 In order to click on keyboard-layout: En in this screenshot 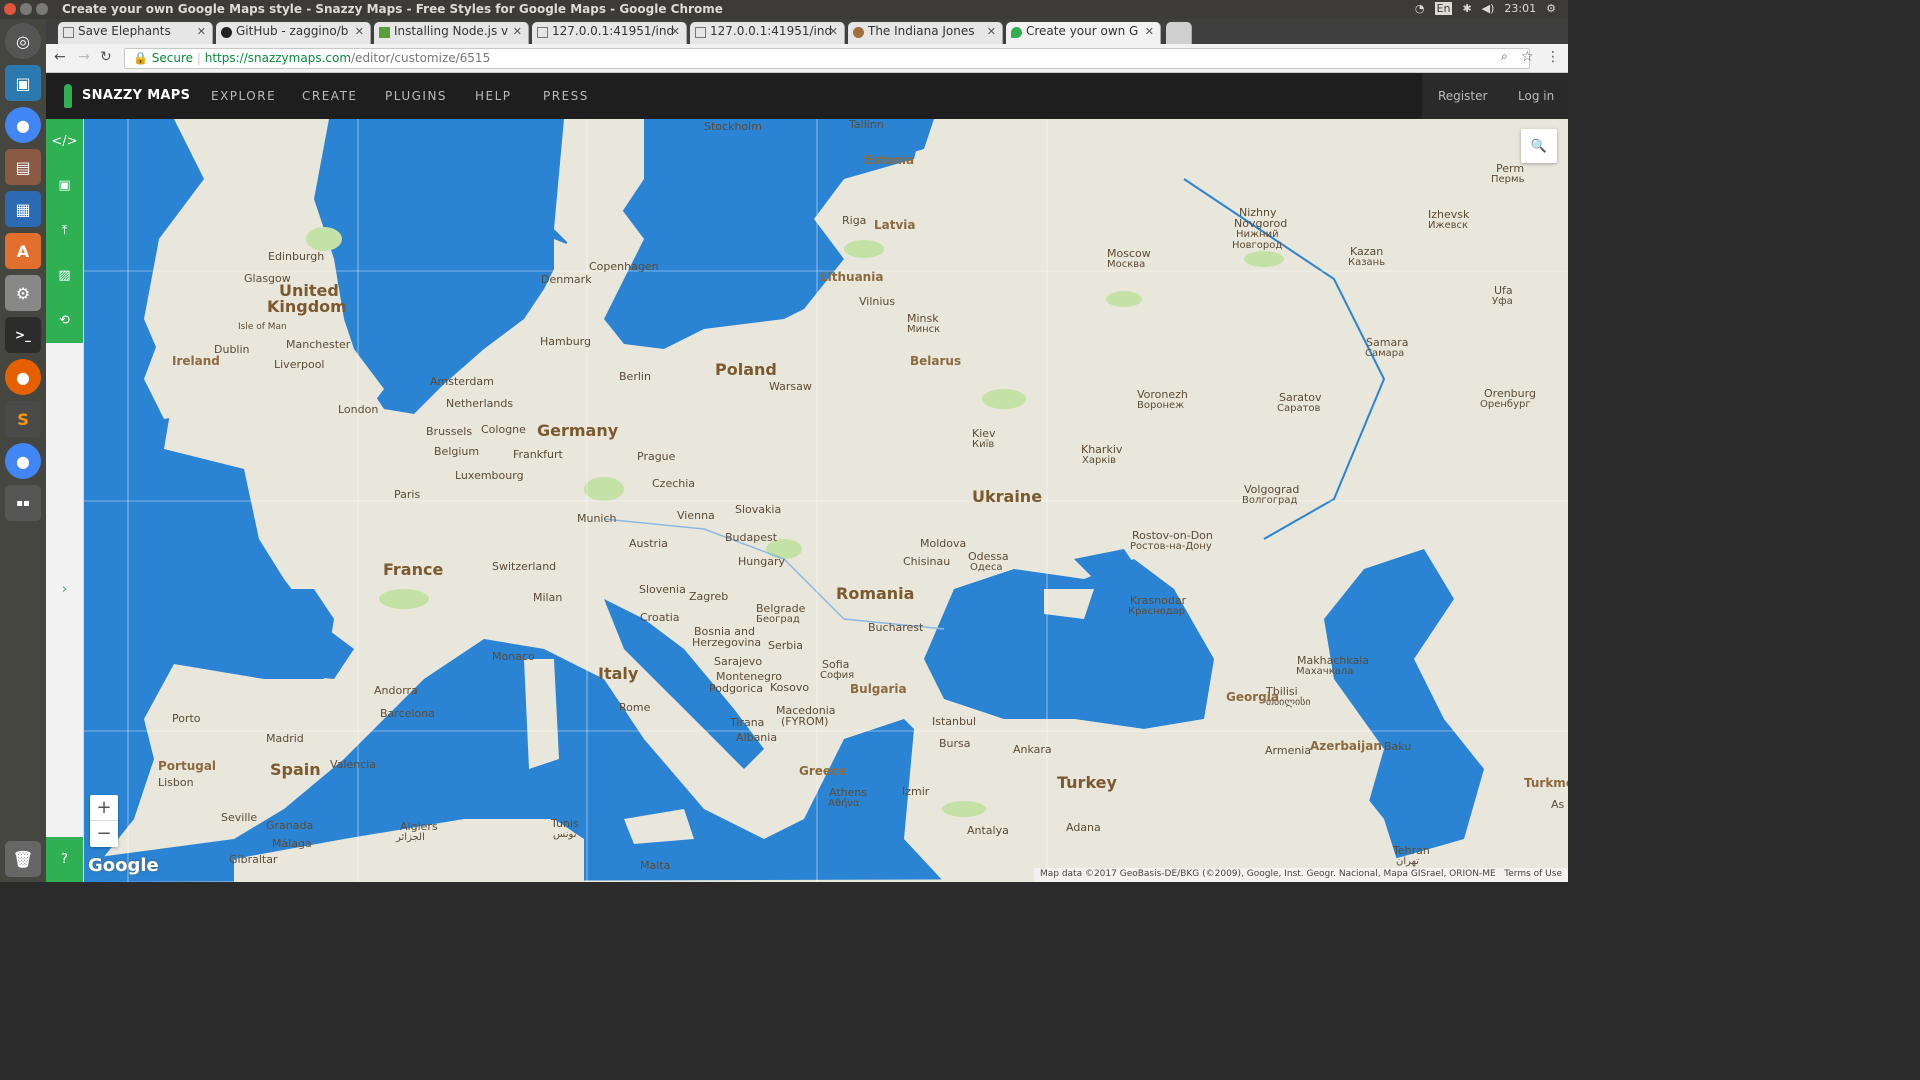, I will do `click(1443, 8)`.